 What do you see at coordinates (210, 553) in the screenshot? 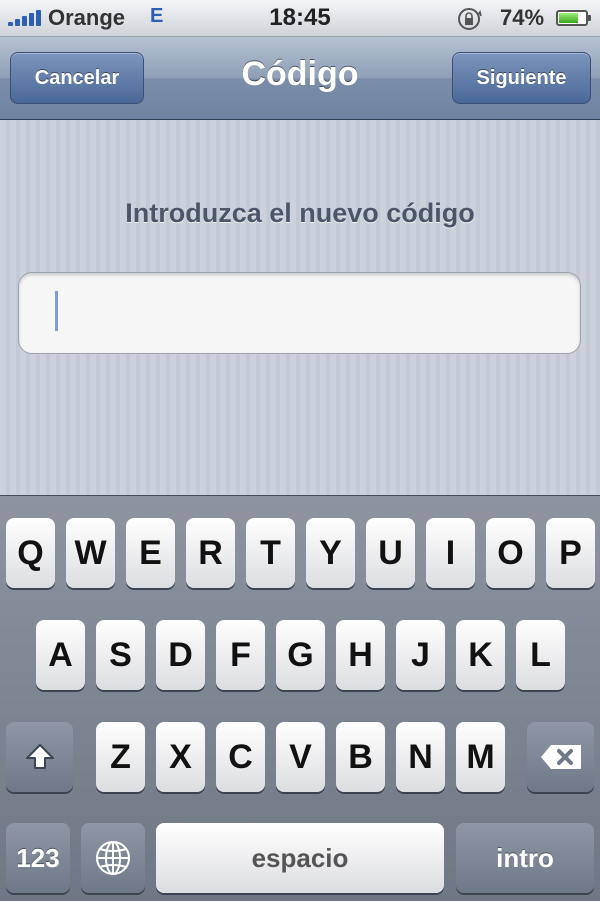
I see `key-r: R` at bounding box center [210, 553].